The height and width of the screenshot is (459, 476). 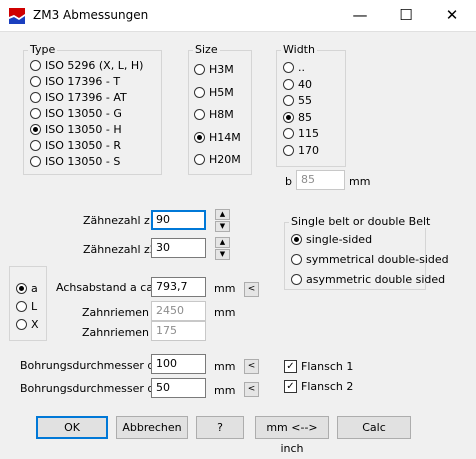 I want to click on belt-length-unit: mm, so click(x=225, y=312).